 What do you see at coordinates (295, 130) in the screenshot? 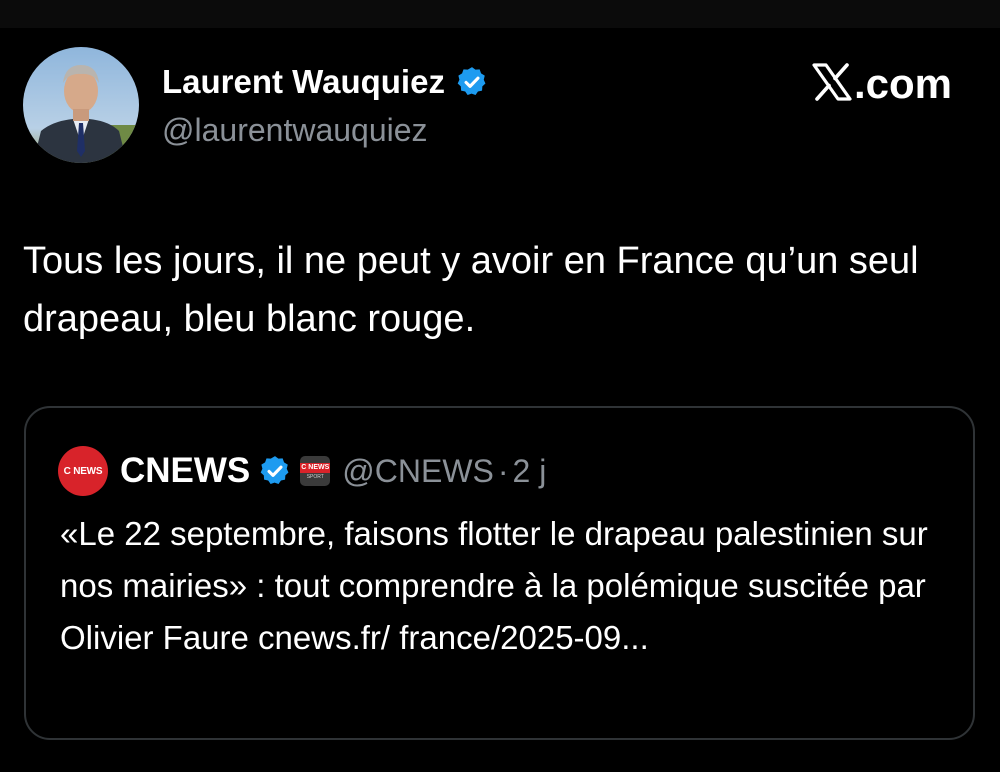
I see `author-handle: @laurentwauquiez` at bounding box center [295, 130].